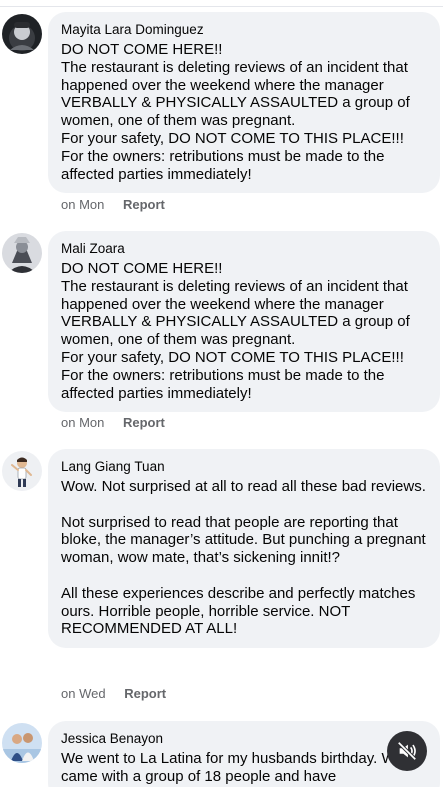  Describe the element at coordinates (243, 466) in the screenshot. I see `comment-author: Lang Giang Tuan` at that location.